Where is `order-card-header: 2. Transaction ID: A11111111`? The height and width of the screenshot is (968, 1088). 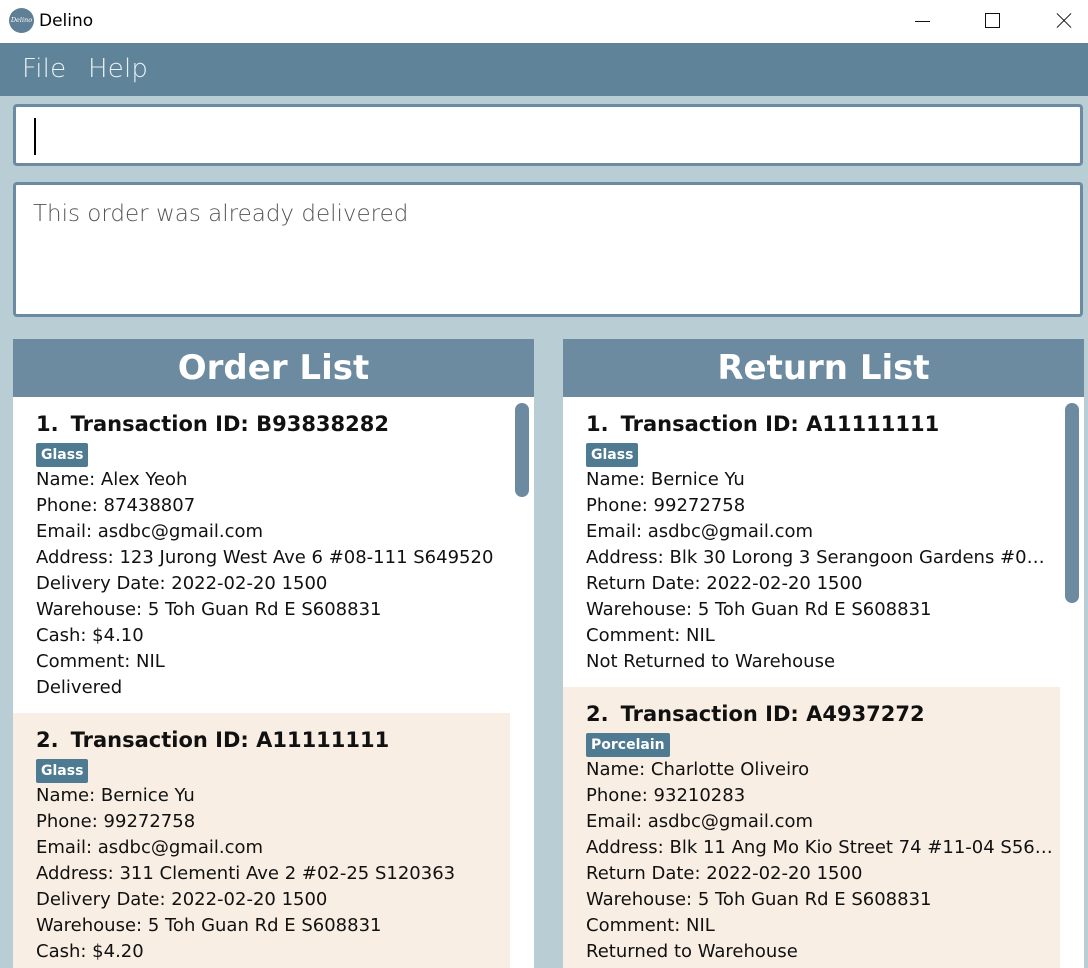
order-card-header: 2. Transaction ID: A11111111 is located at coordinates (273, 740).